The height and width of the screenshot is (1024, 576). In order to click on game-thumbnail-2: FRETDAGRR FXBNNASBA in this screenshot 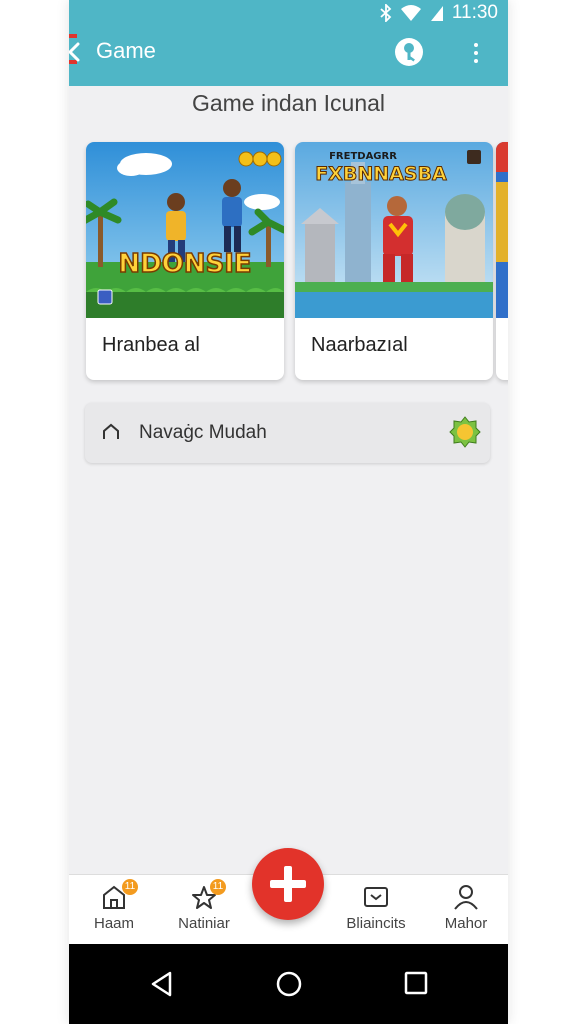, I will do `click(394, 230)`.